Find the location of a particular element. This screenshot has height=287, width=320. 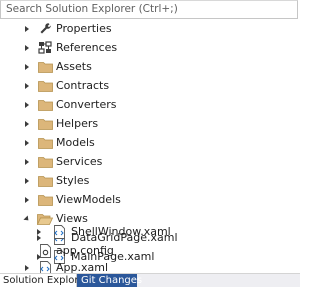

tab-label: Git Changes is located at coordinates (112, 280).